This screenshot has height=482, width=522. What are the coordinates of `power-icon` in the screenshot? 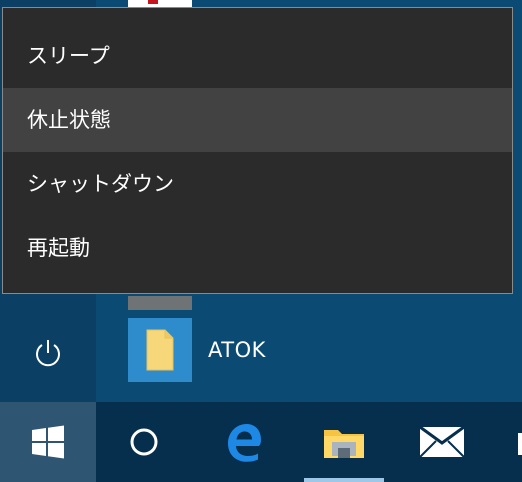 It's located at (48, 353).